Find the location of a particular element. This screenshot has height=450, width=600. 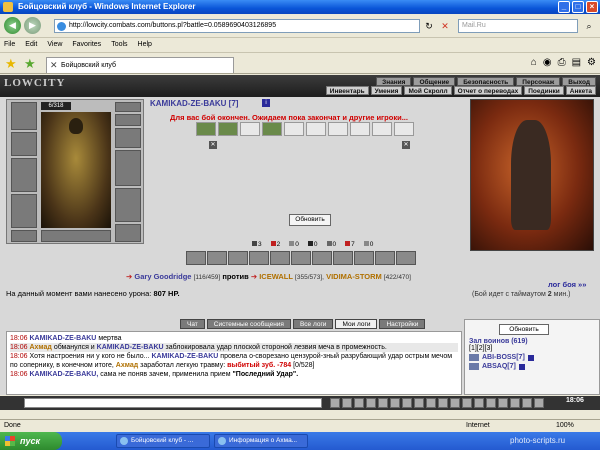

tab-all-logs: Все логи is located at coordinates (313, 324).